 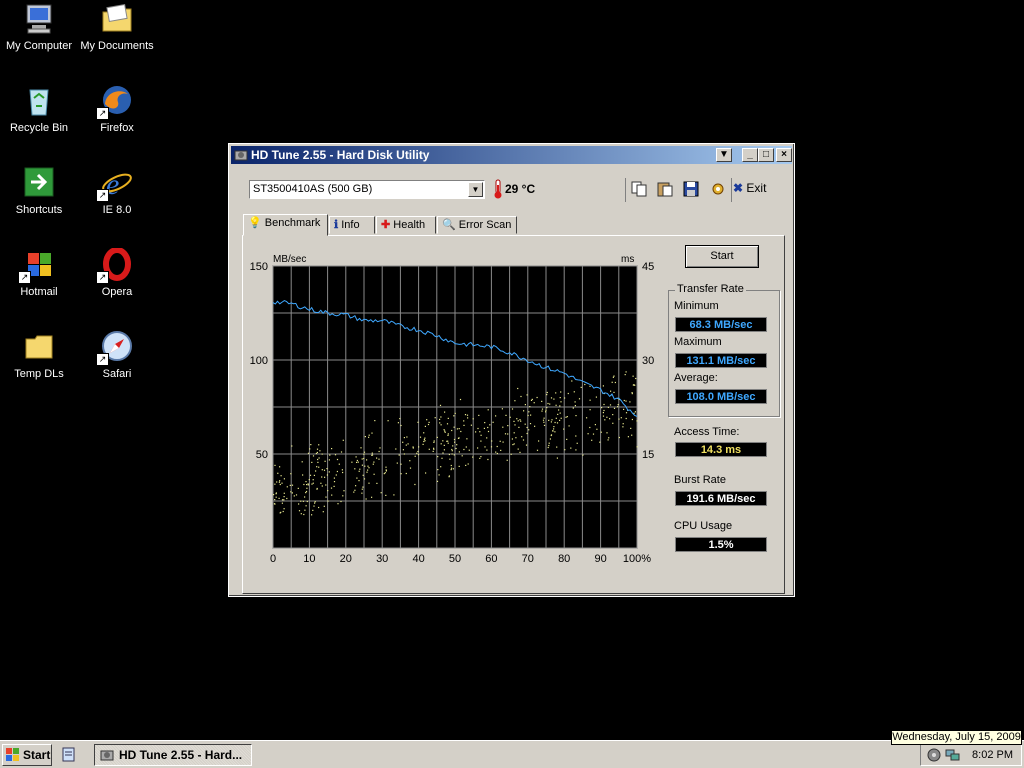 I want to click on network-icon, so click(x=953, y=756).